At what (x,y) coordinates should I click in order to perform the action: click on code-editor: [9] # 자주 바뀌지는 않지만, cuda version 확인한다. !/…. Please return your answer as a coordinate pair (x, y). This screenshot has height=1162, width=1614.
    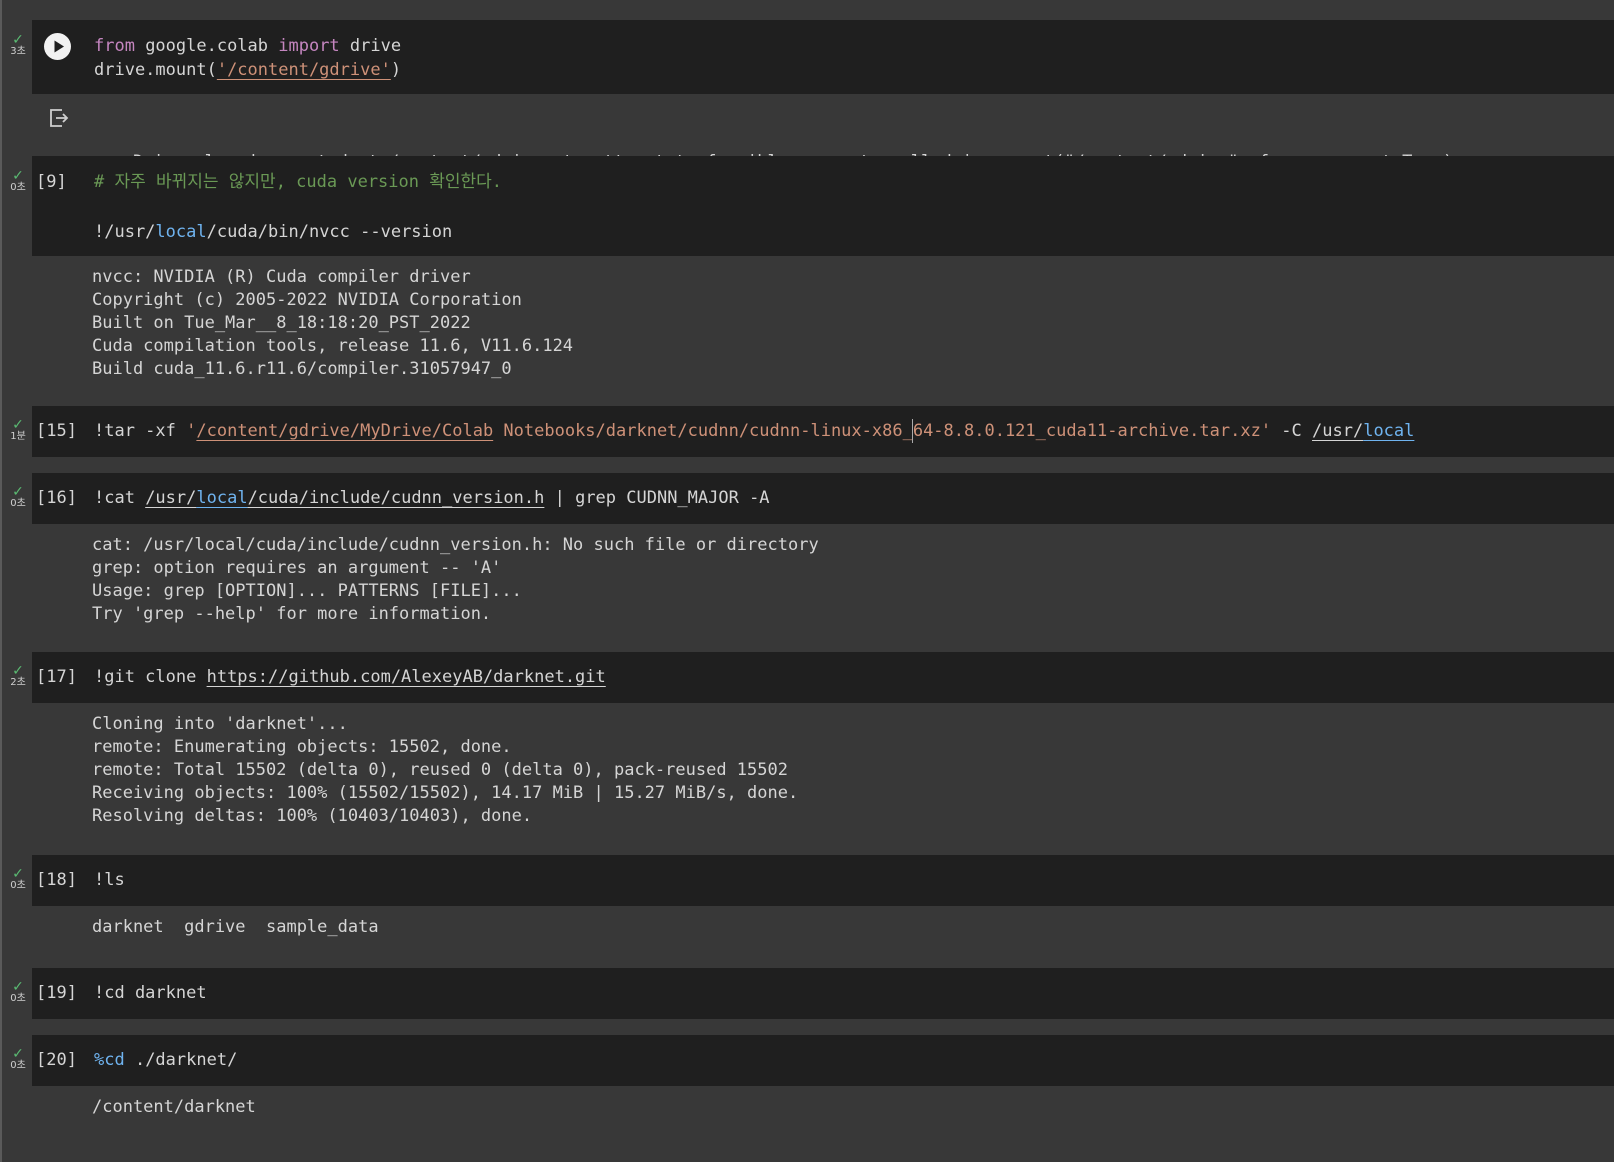
    Looking at the image, I should click on (823, 206).